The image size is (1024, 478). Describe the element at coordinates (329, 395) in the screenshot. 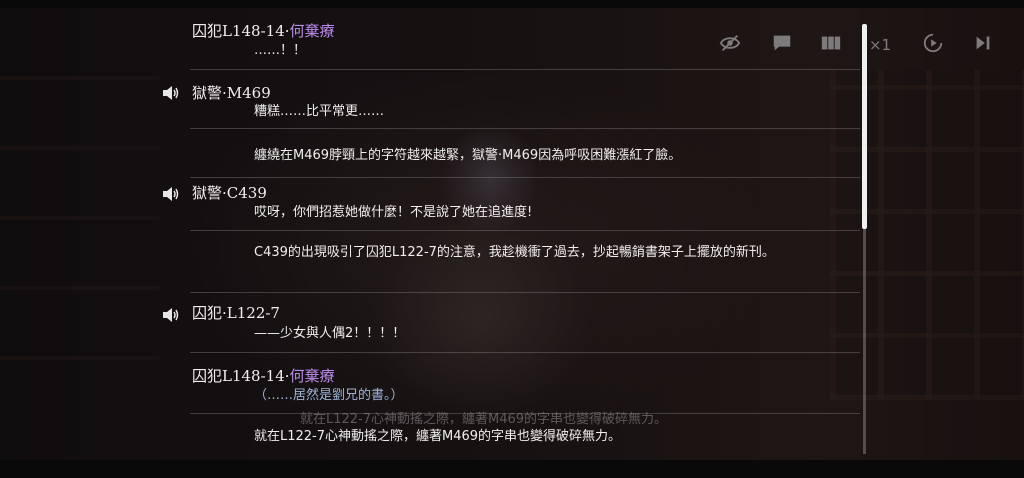

I see `thought-text: （……居然是劉兄的書。）` at that location.